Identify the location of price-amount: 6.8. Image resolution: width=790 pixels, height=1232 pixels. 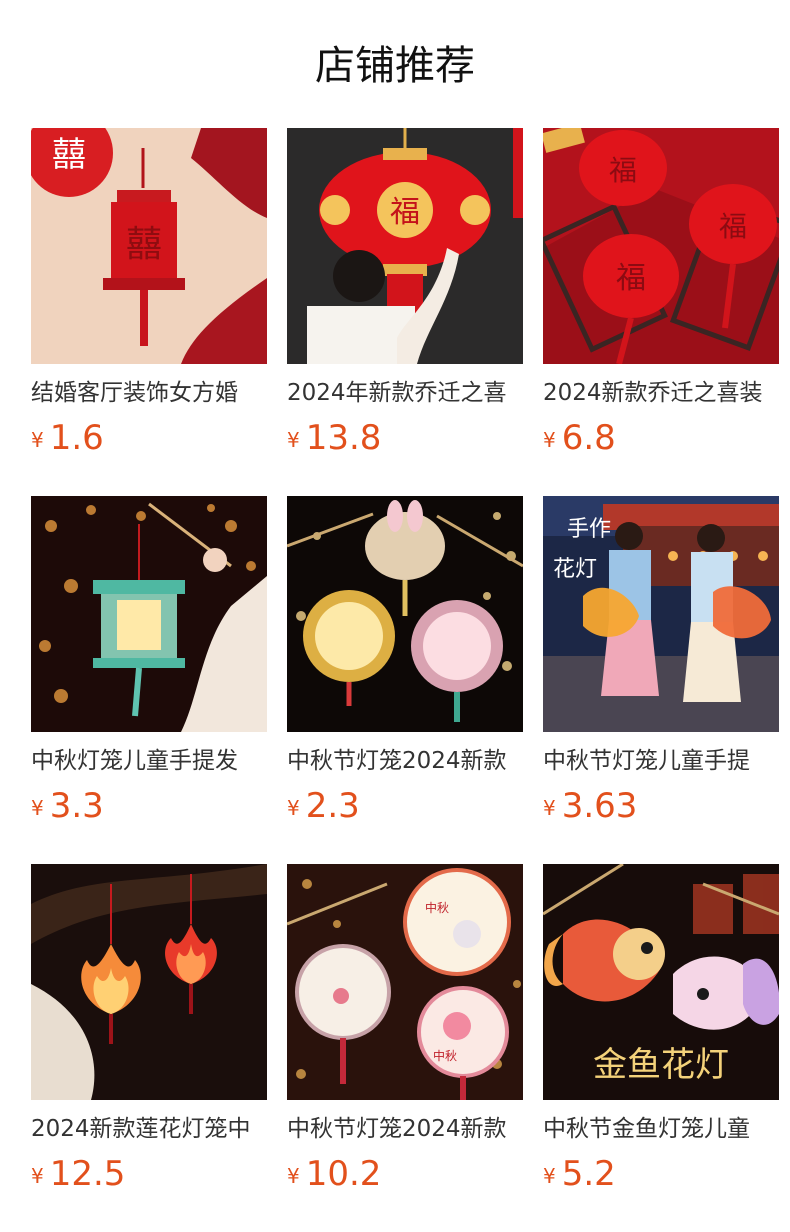
(588, 438).